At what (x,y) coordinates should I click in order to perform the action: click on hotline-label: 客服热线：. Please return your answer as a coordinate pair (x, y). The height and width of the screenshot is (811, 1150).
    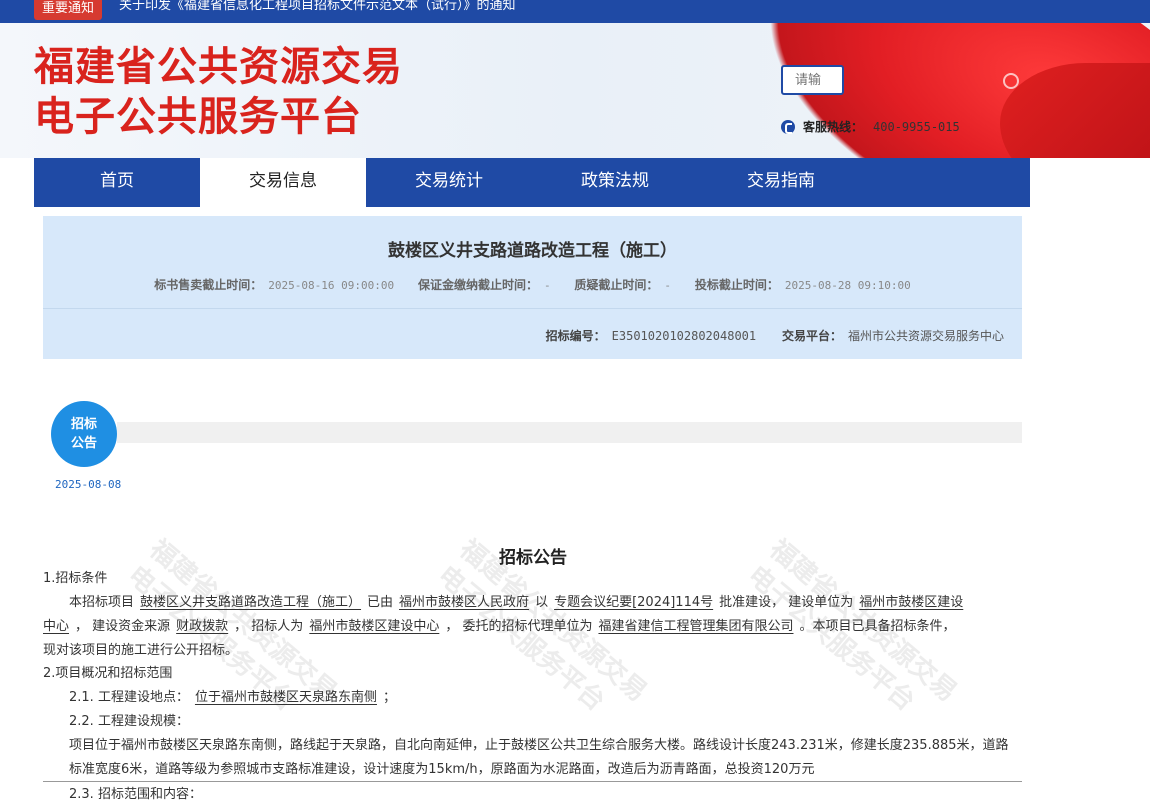
    Looking at the image, I should click on (833, 127).